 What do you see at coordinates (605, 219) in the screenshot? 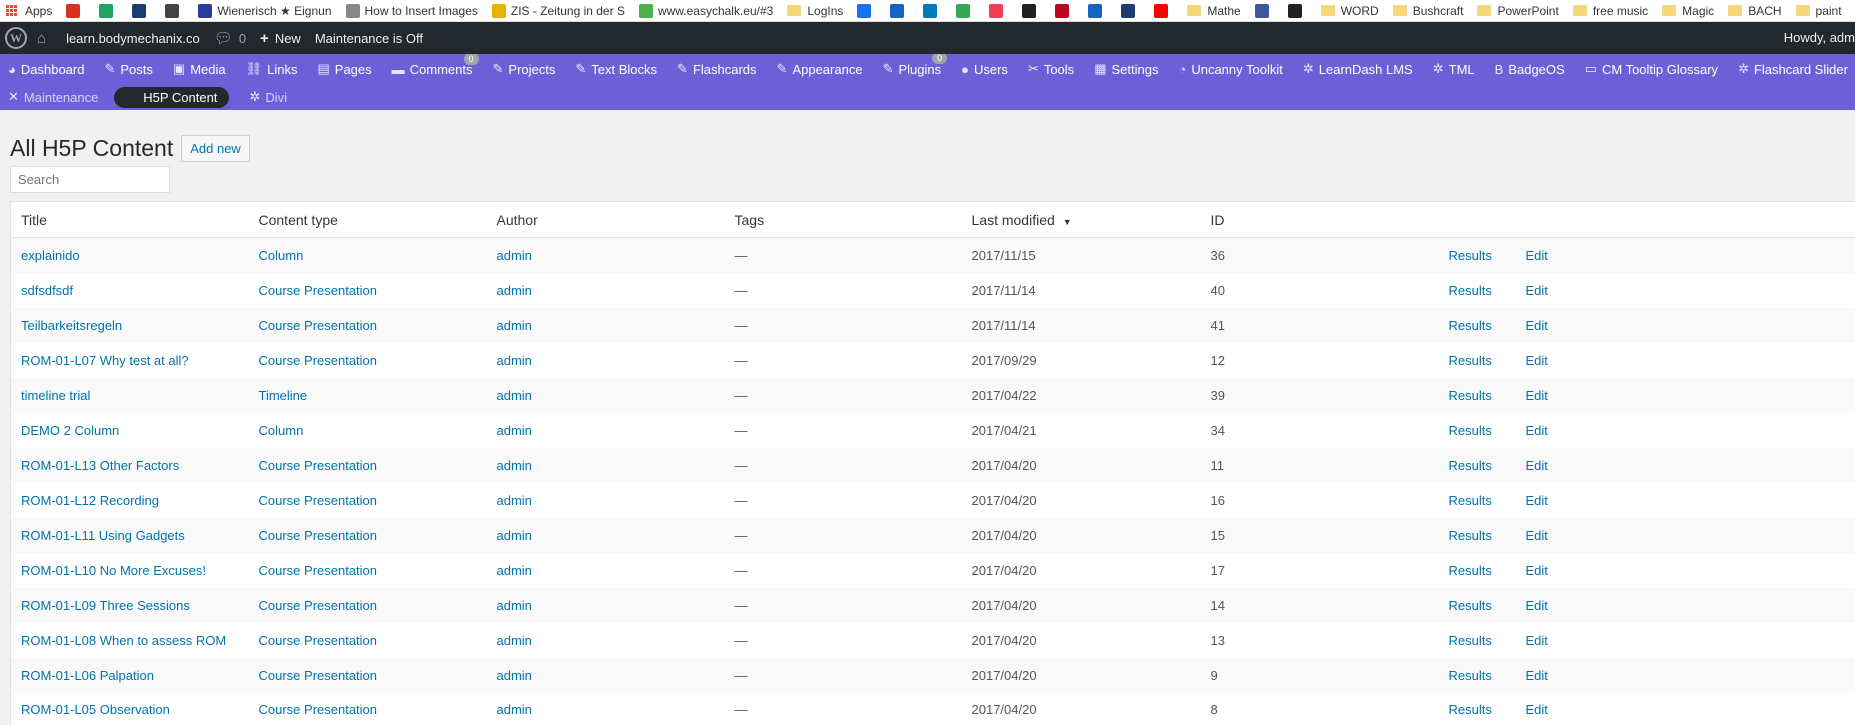
I see `column-header-author: Author` at bounding box center [605, 219].